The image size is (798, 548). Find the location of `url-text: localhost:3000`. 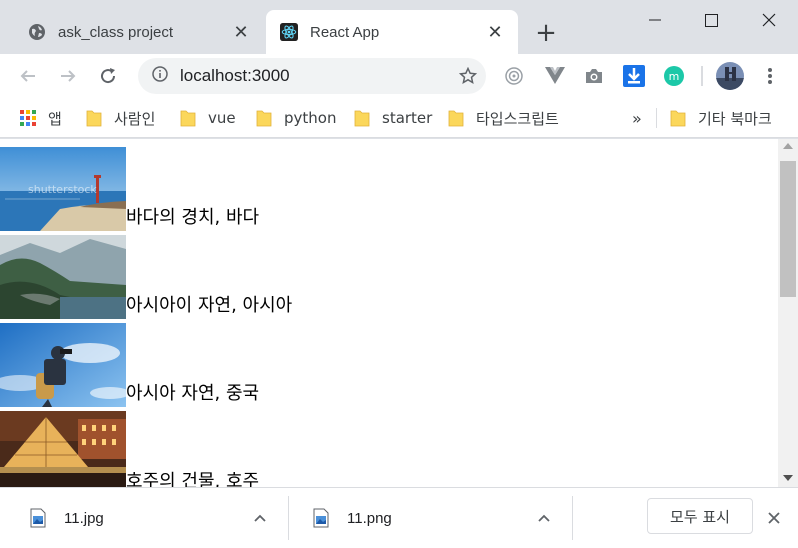

url-text: localhost:3000 is located at coordinates (235, 75).